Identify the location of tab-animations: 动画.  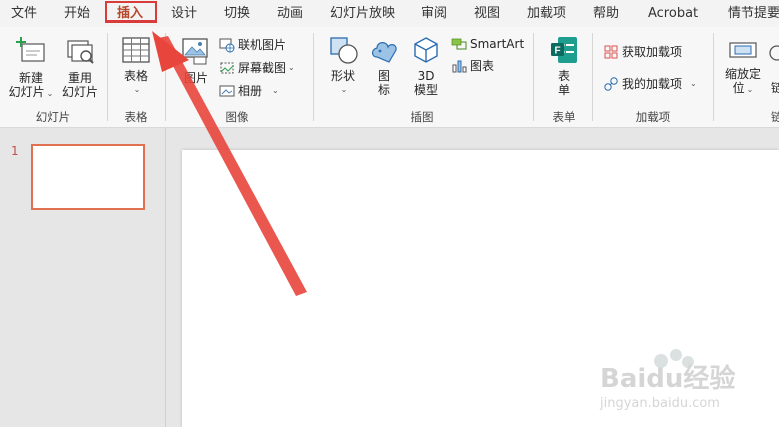
(290, 13).